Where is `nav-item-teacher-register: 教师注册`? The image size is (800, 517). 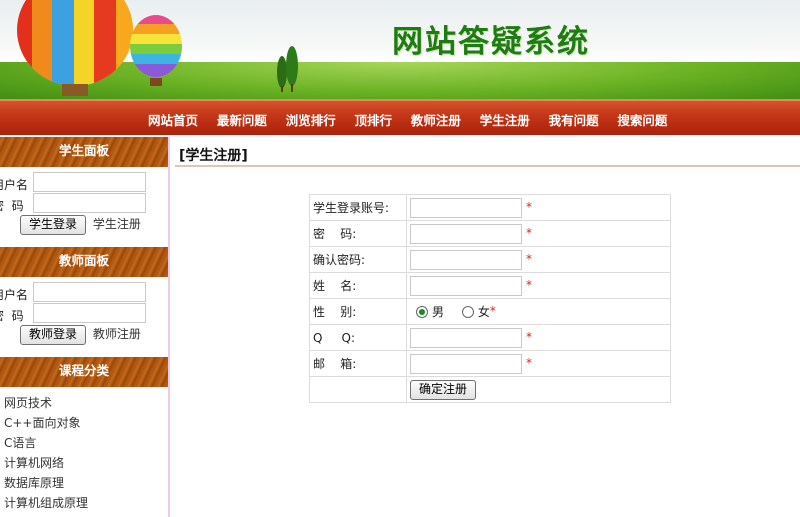
nav-item-teacher-register: 教师注册 is located at coordinates (436, 119).